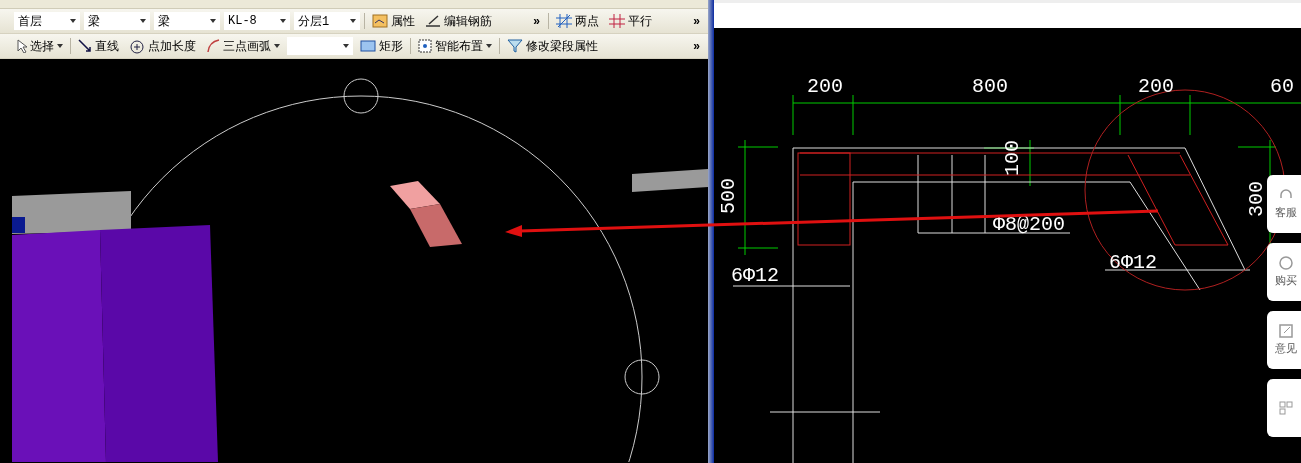 This screenshot has height=463, width=1301. Describe the element at coordinates (990, 86) in the screenshot. I see `dimension-label: 800` at that location.